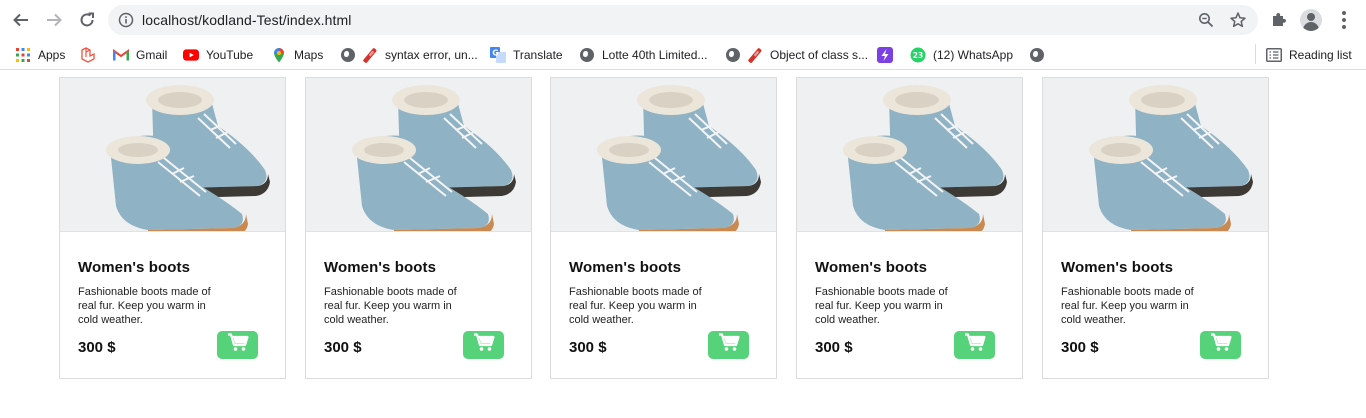  Describe the element at coordinates (88, 55) in the screenshot. I see `laravel-icon` at that location.